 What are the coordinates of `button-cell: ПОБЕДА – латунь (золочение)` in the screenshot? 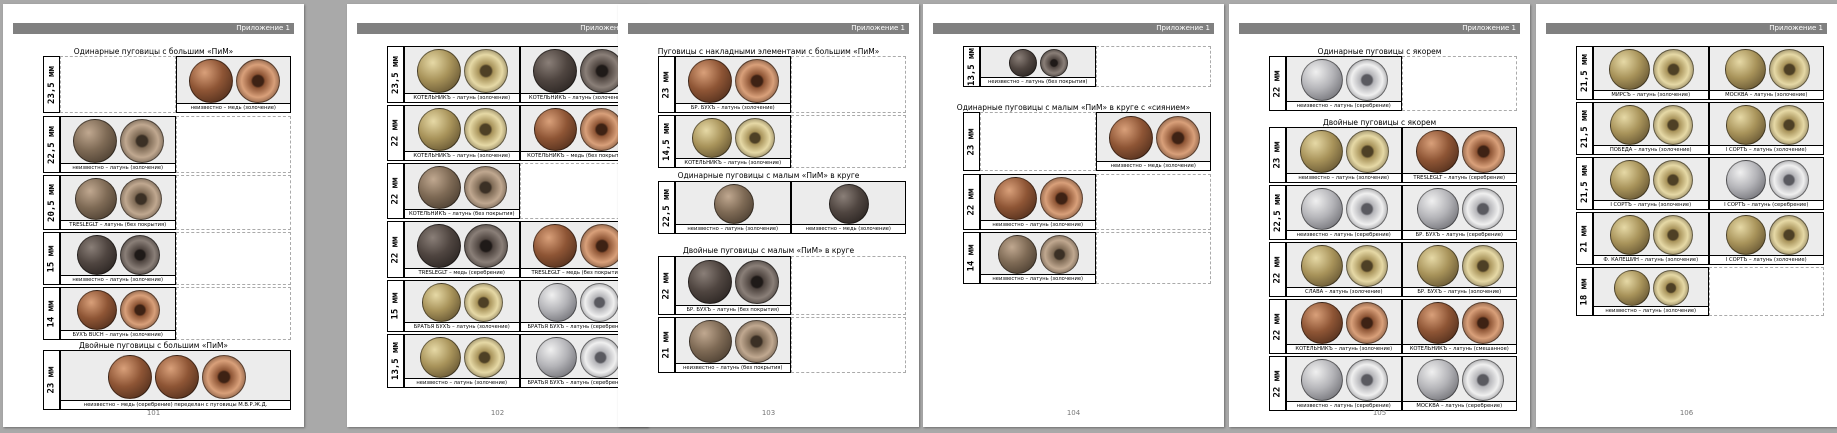 It's located at (1651, 128).